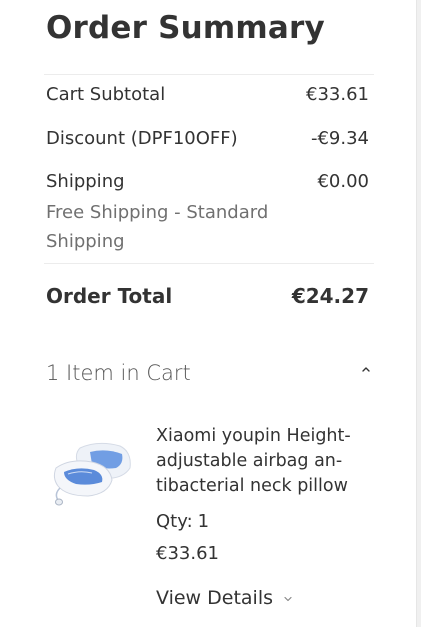 This screenshot has width=421, height=627. Describe the element at coordinates (157, 227) in the screenshot. I see `shipping-method: Free Shipping - Standard Shipping` at that location.